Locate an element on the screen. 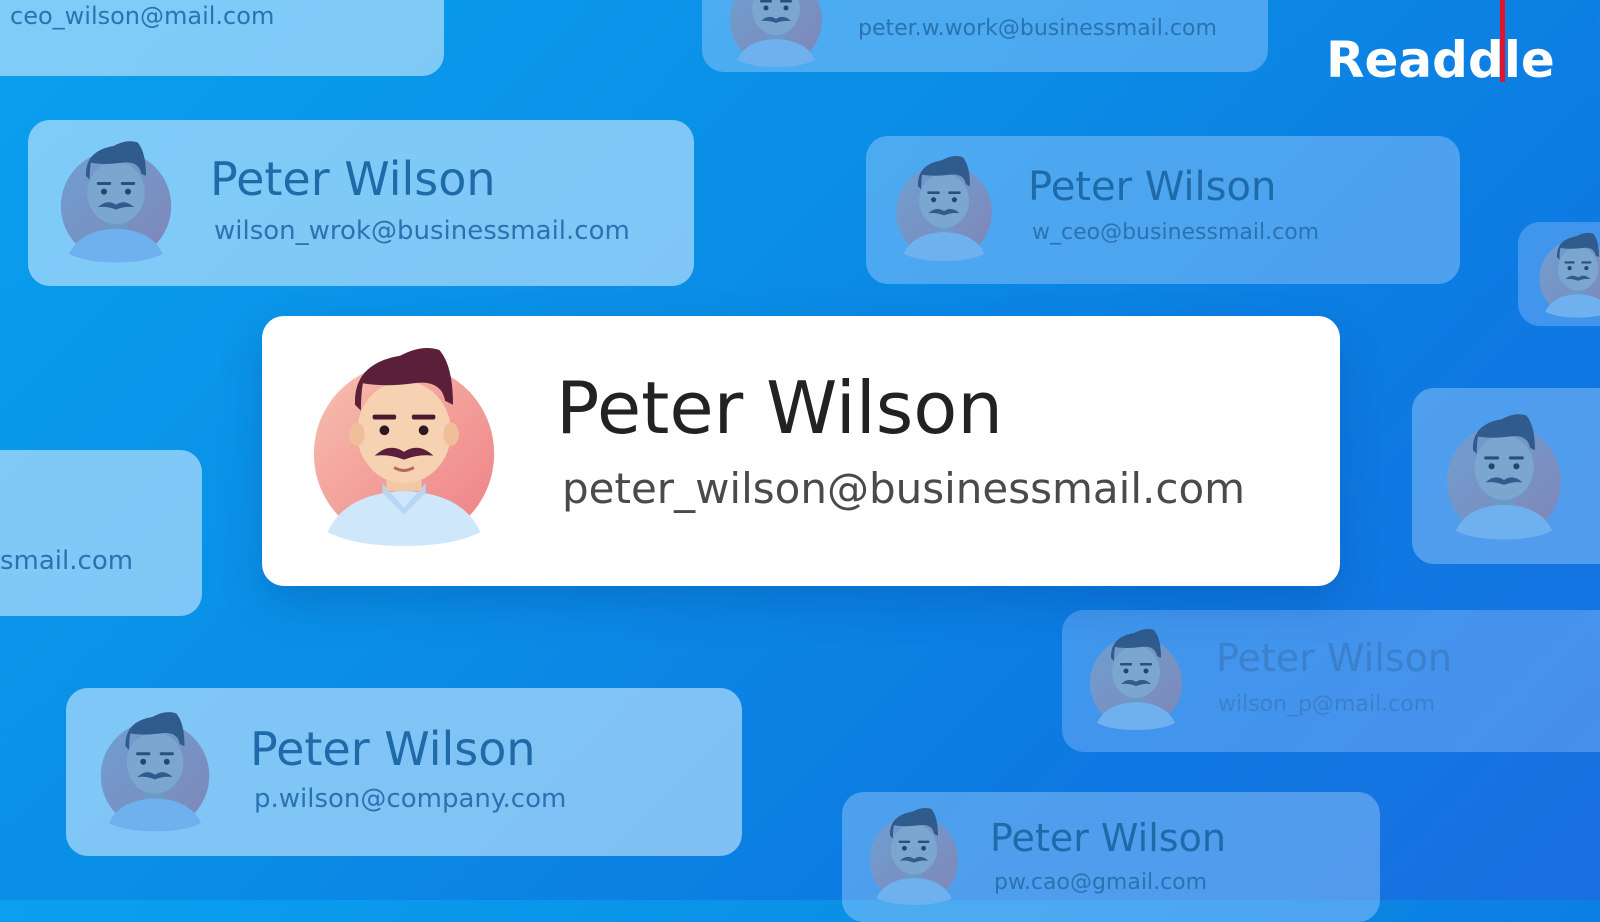 The height and width of the screenshot is (922, 1600). contact-email: wilson_wrok@businessmail.com is located at coordinates (422, 231).